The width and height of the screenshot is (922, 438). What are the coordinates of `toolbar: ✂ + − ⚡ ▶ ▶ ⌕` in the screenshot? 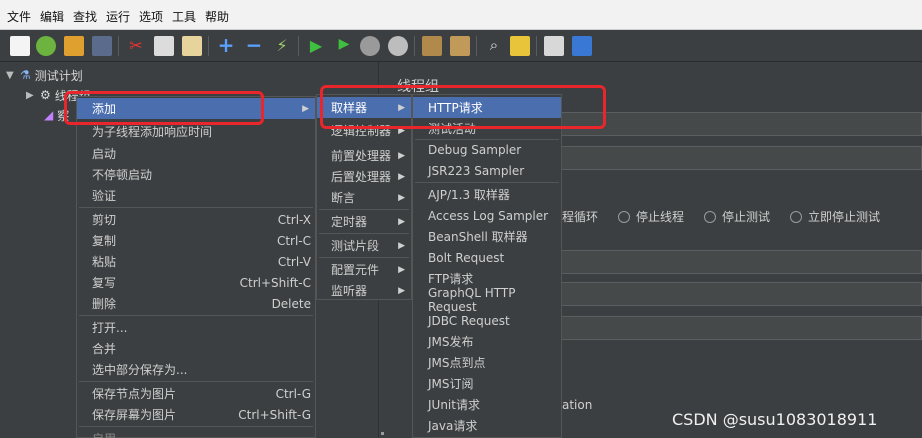 It's located at (461, 46).